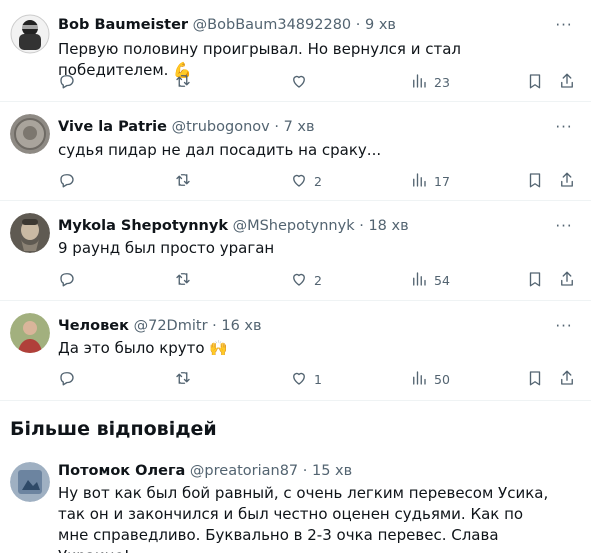  Describe the element at coordinates (380, 25) in the screenshot. I see `timestamp: 9 хв` at that location.